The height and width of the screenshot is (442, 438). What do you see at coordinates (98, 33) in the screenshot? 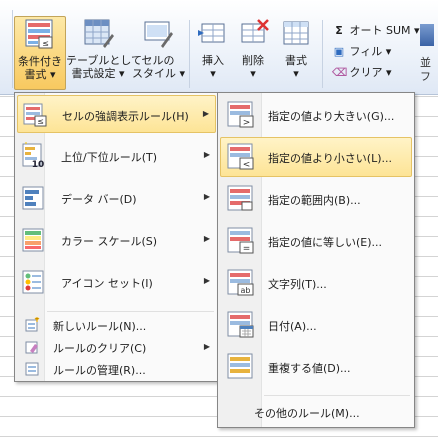
I see `table-style-icon` at bounding box center [98, 33].